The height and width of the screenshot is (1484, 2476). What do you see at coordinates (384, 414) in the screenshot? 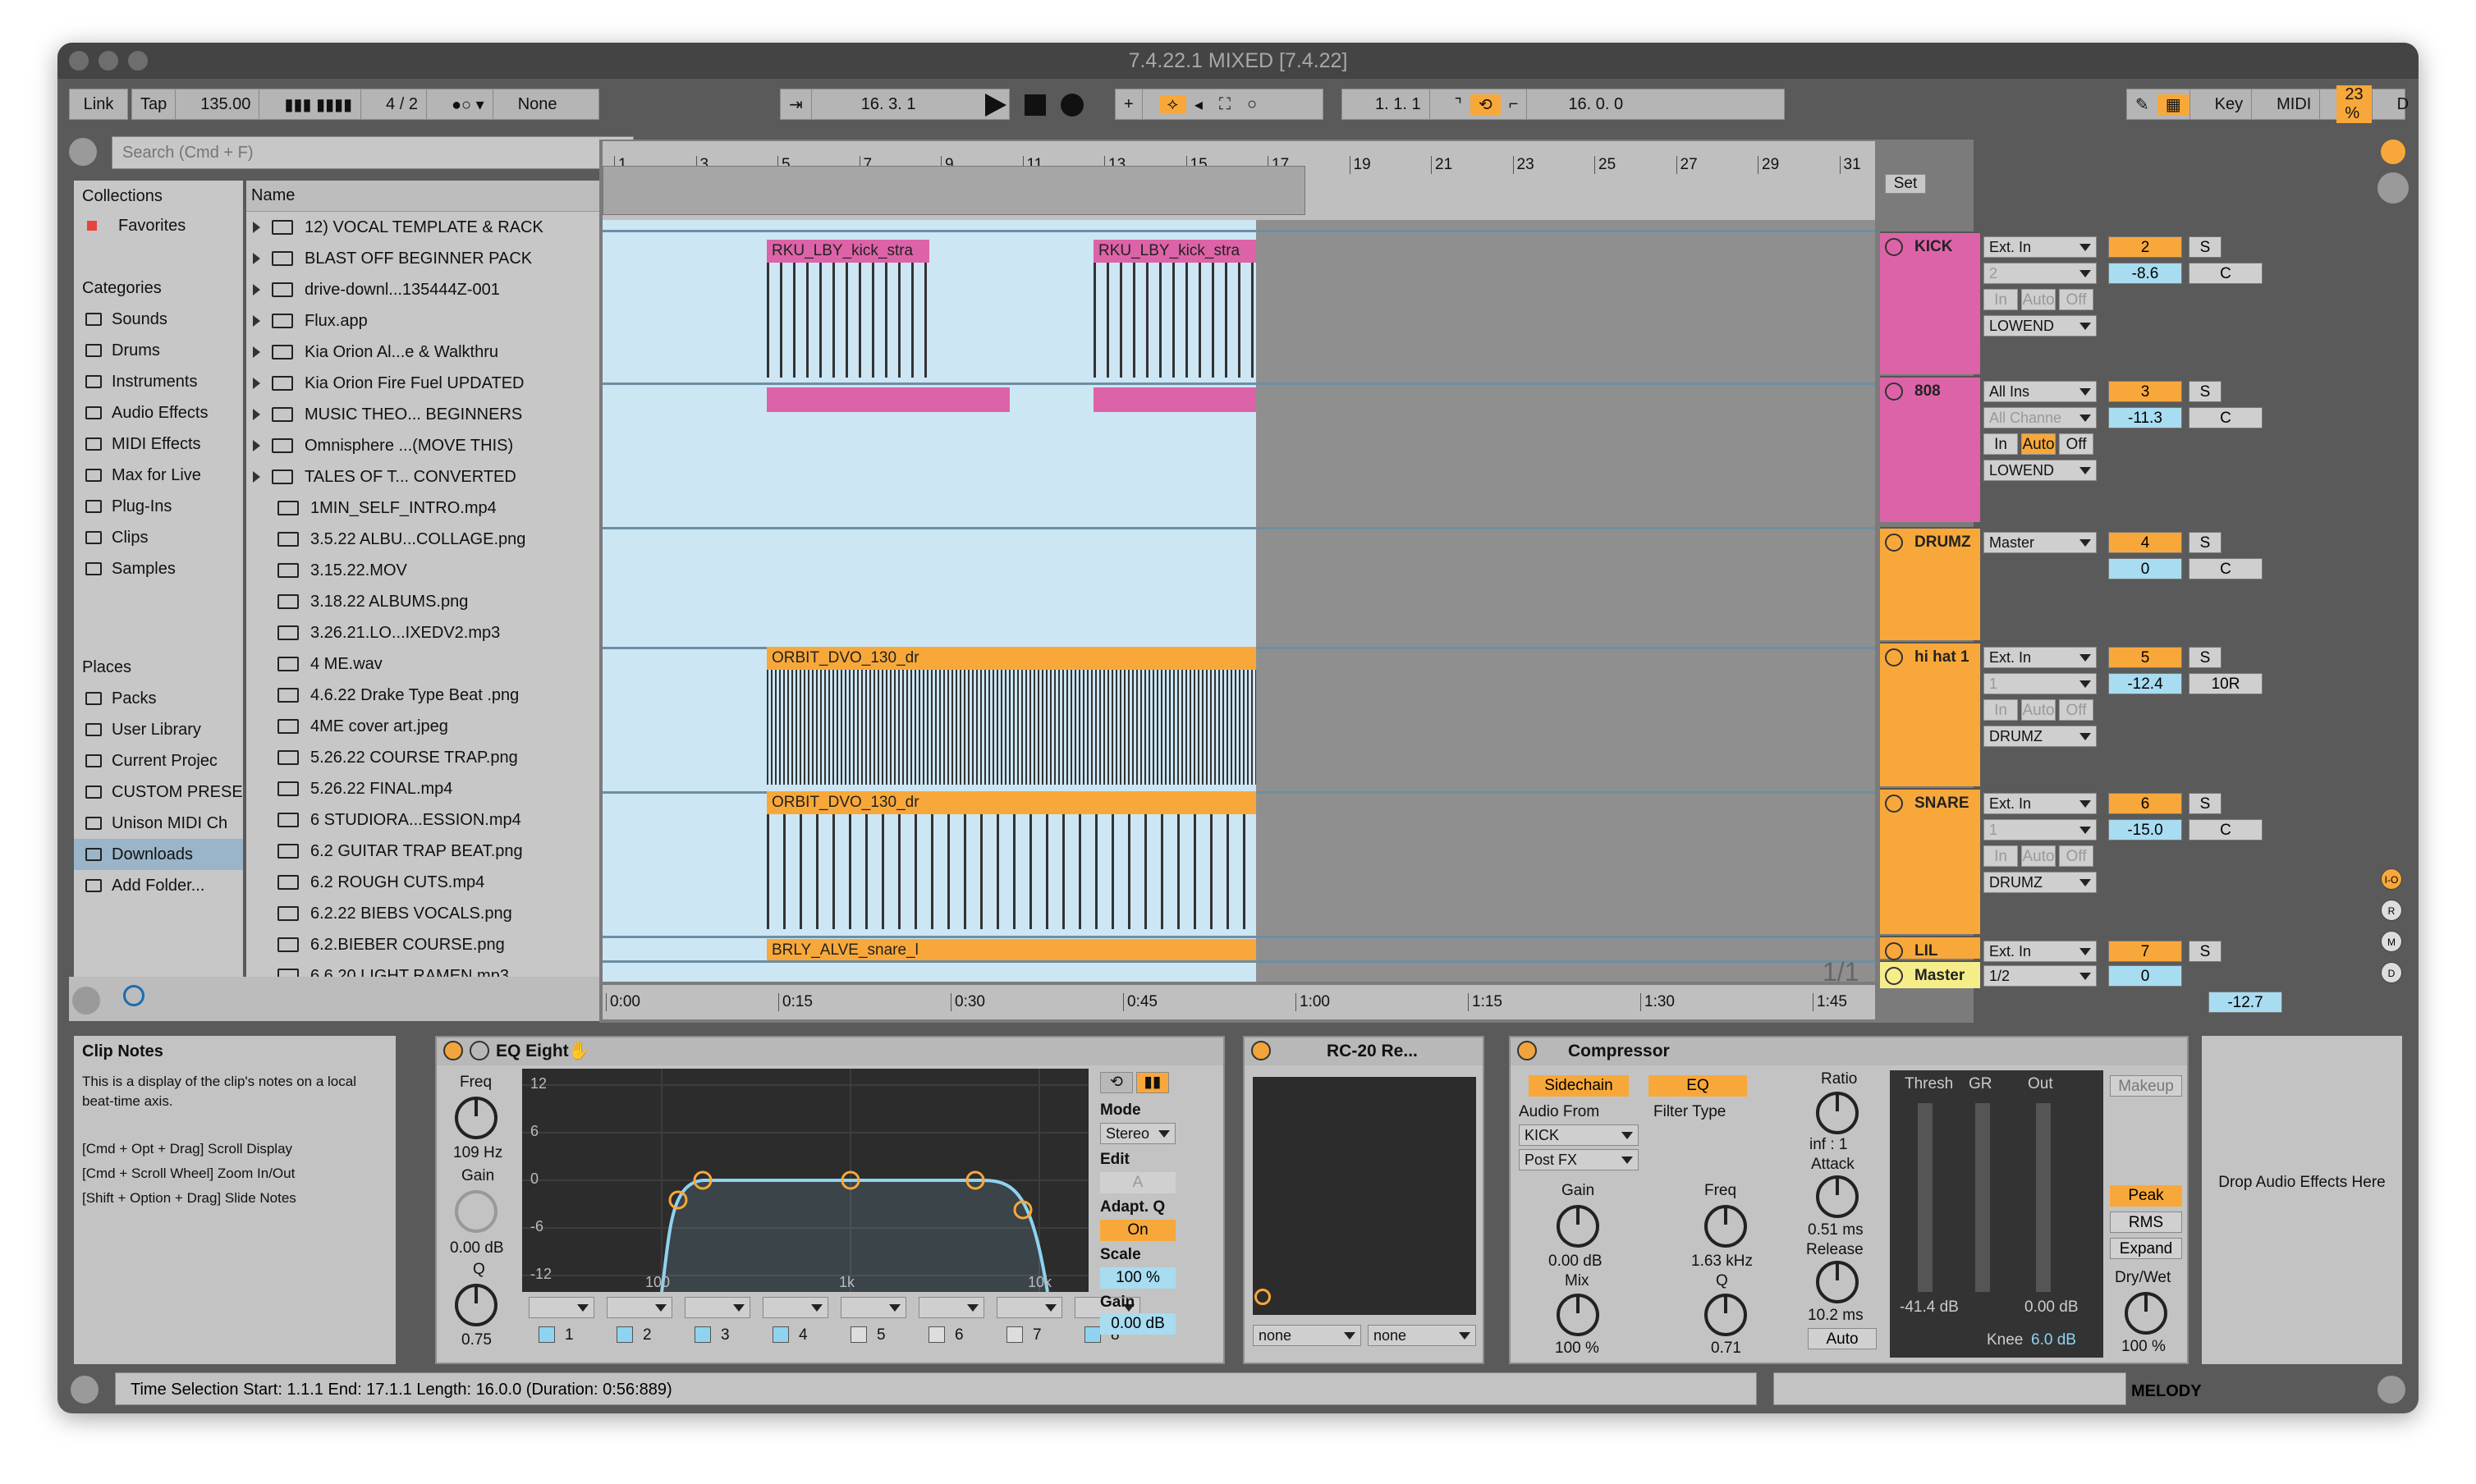
I see `browser-folder-item: MUSIC THEO... BEGINNERS` at bounding box center [384, 414].